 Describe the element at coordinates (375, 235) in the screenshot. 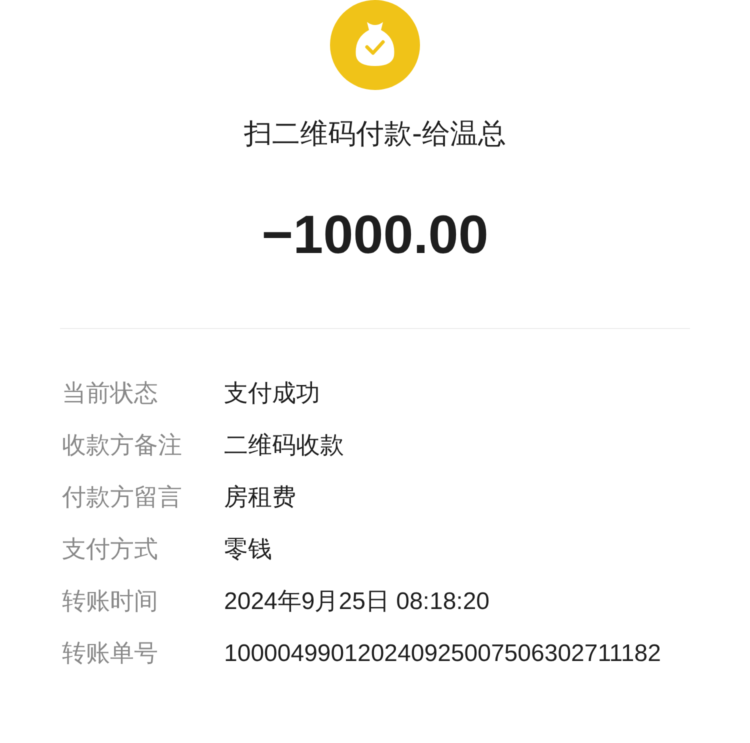

I see `payment-amount: −1000.00` at that location.